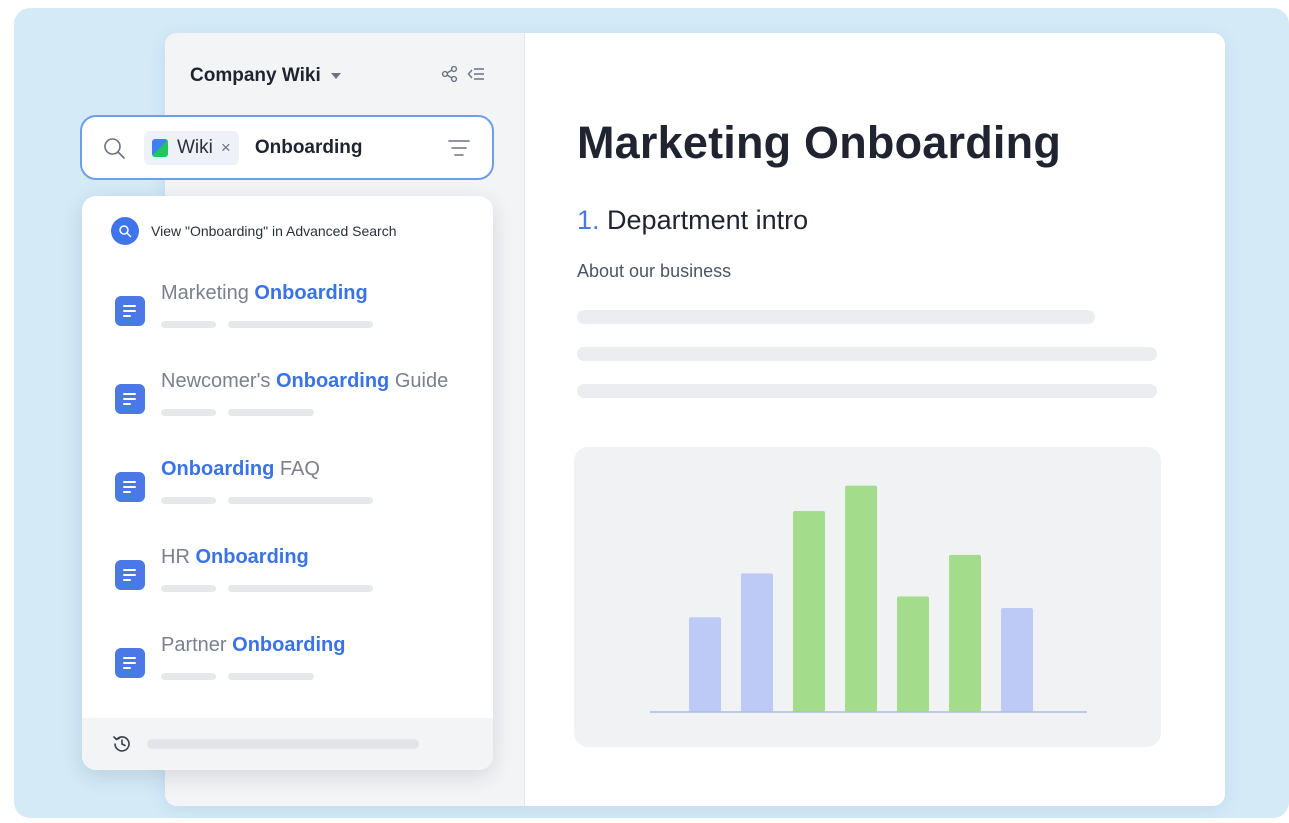 Image resolution: width=1289 pixels, height=823 pixels. I want to click on chevron-down-icon, so click(335, 76).